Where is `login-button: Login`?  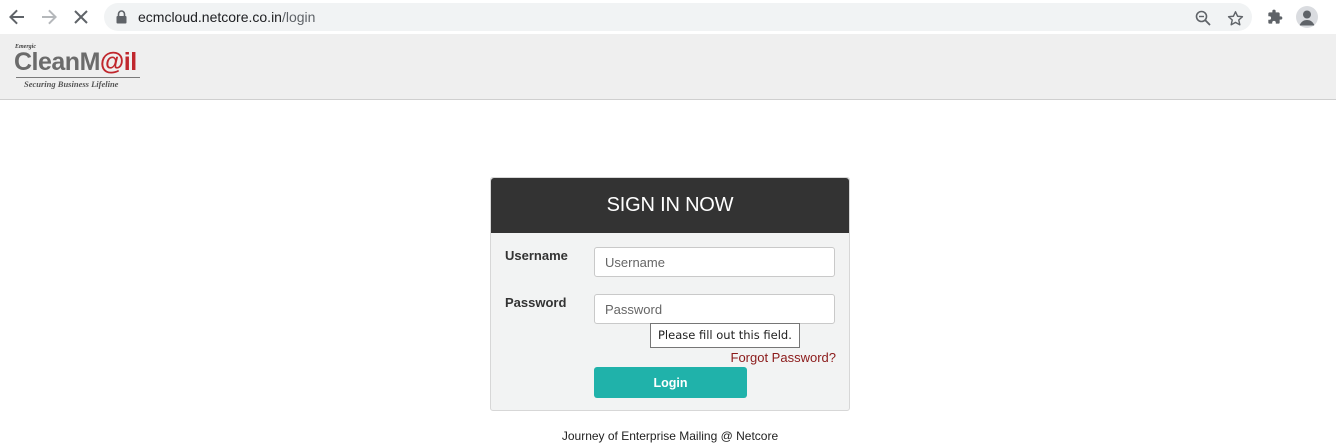 login-button: Login is located at coordinates (670, 382).